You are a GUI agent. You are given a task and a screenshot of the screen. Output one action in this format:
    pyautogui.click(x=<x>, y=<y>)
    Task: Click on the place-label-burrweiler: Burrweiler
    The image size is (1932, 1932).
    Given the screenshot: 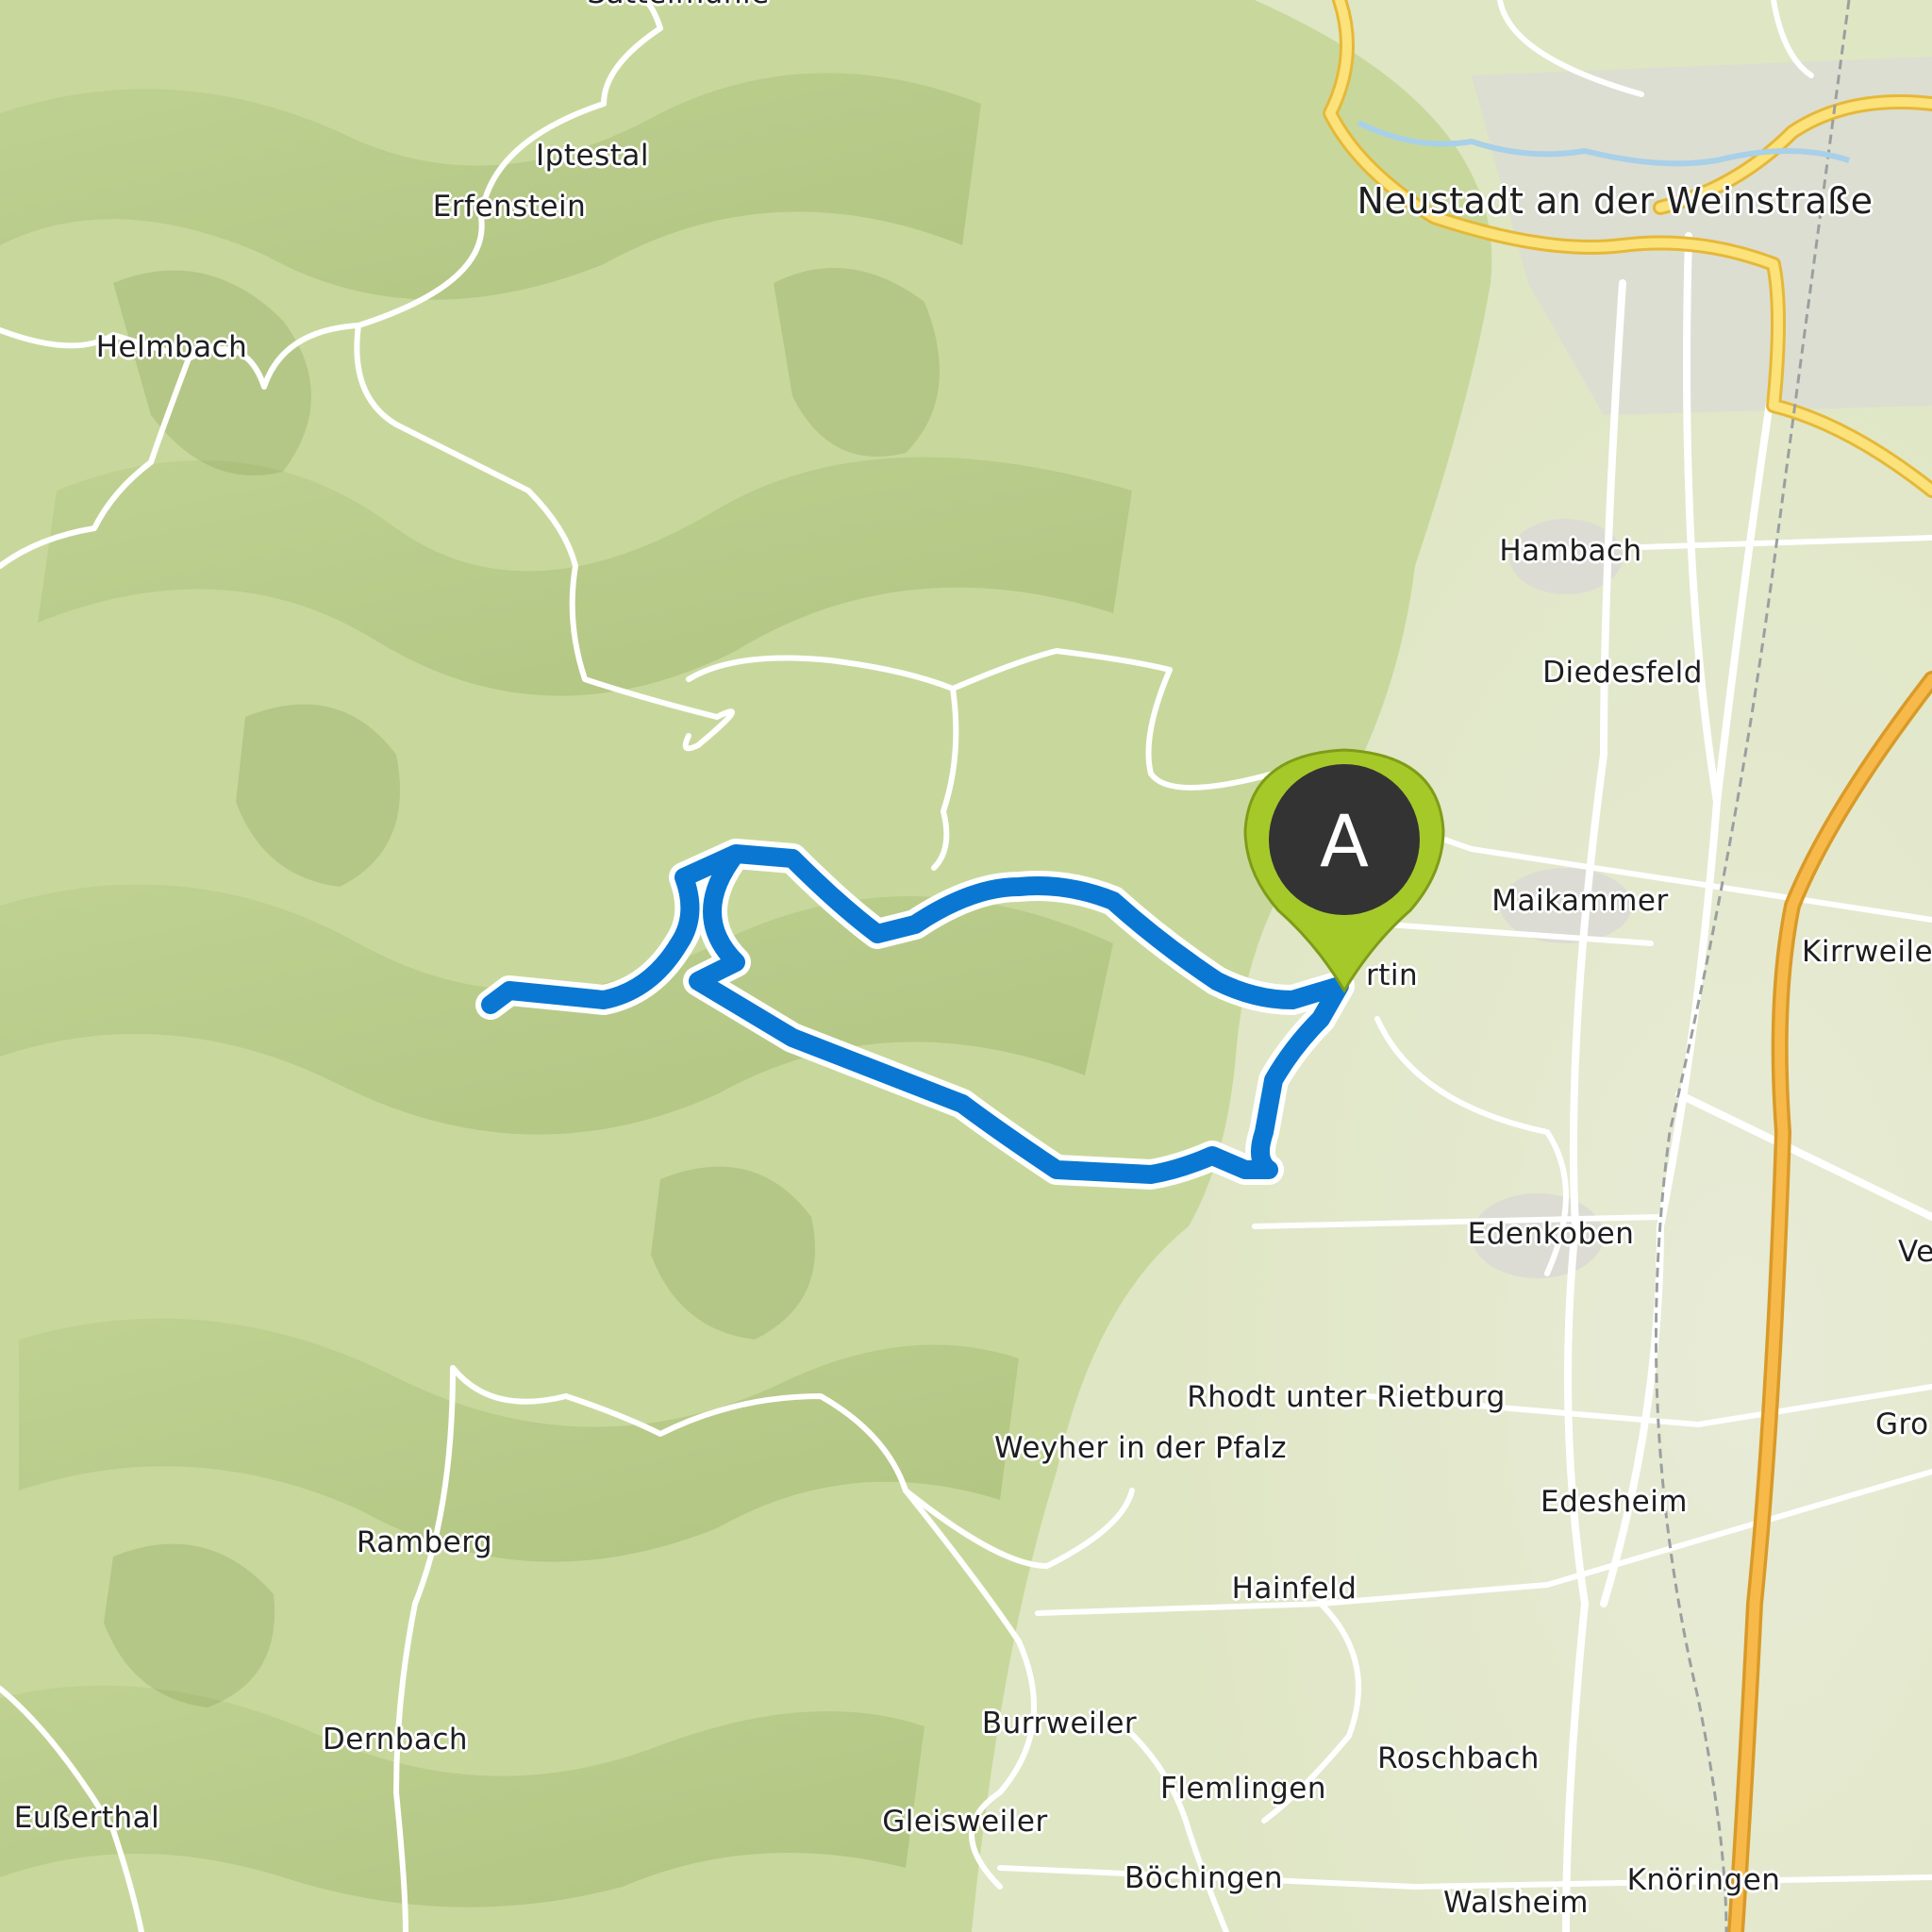 What is the action you would take?
    pyautogui.click(x=1059, y=1724)
    